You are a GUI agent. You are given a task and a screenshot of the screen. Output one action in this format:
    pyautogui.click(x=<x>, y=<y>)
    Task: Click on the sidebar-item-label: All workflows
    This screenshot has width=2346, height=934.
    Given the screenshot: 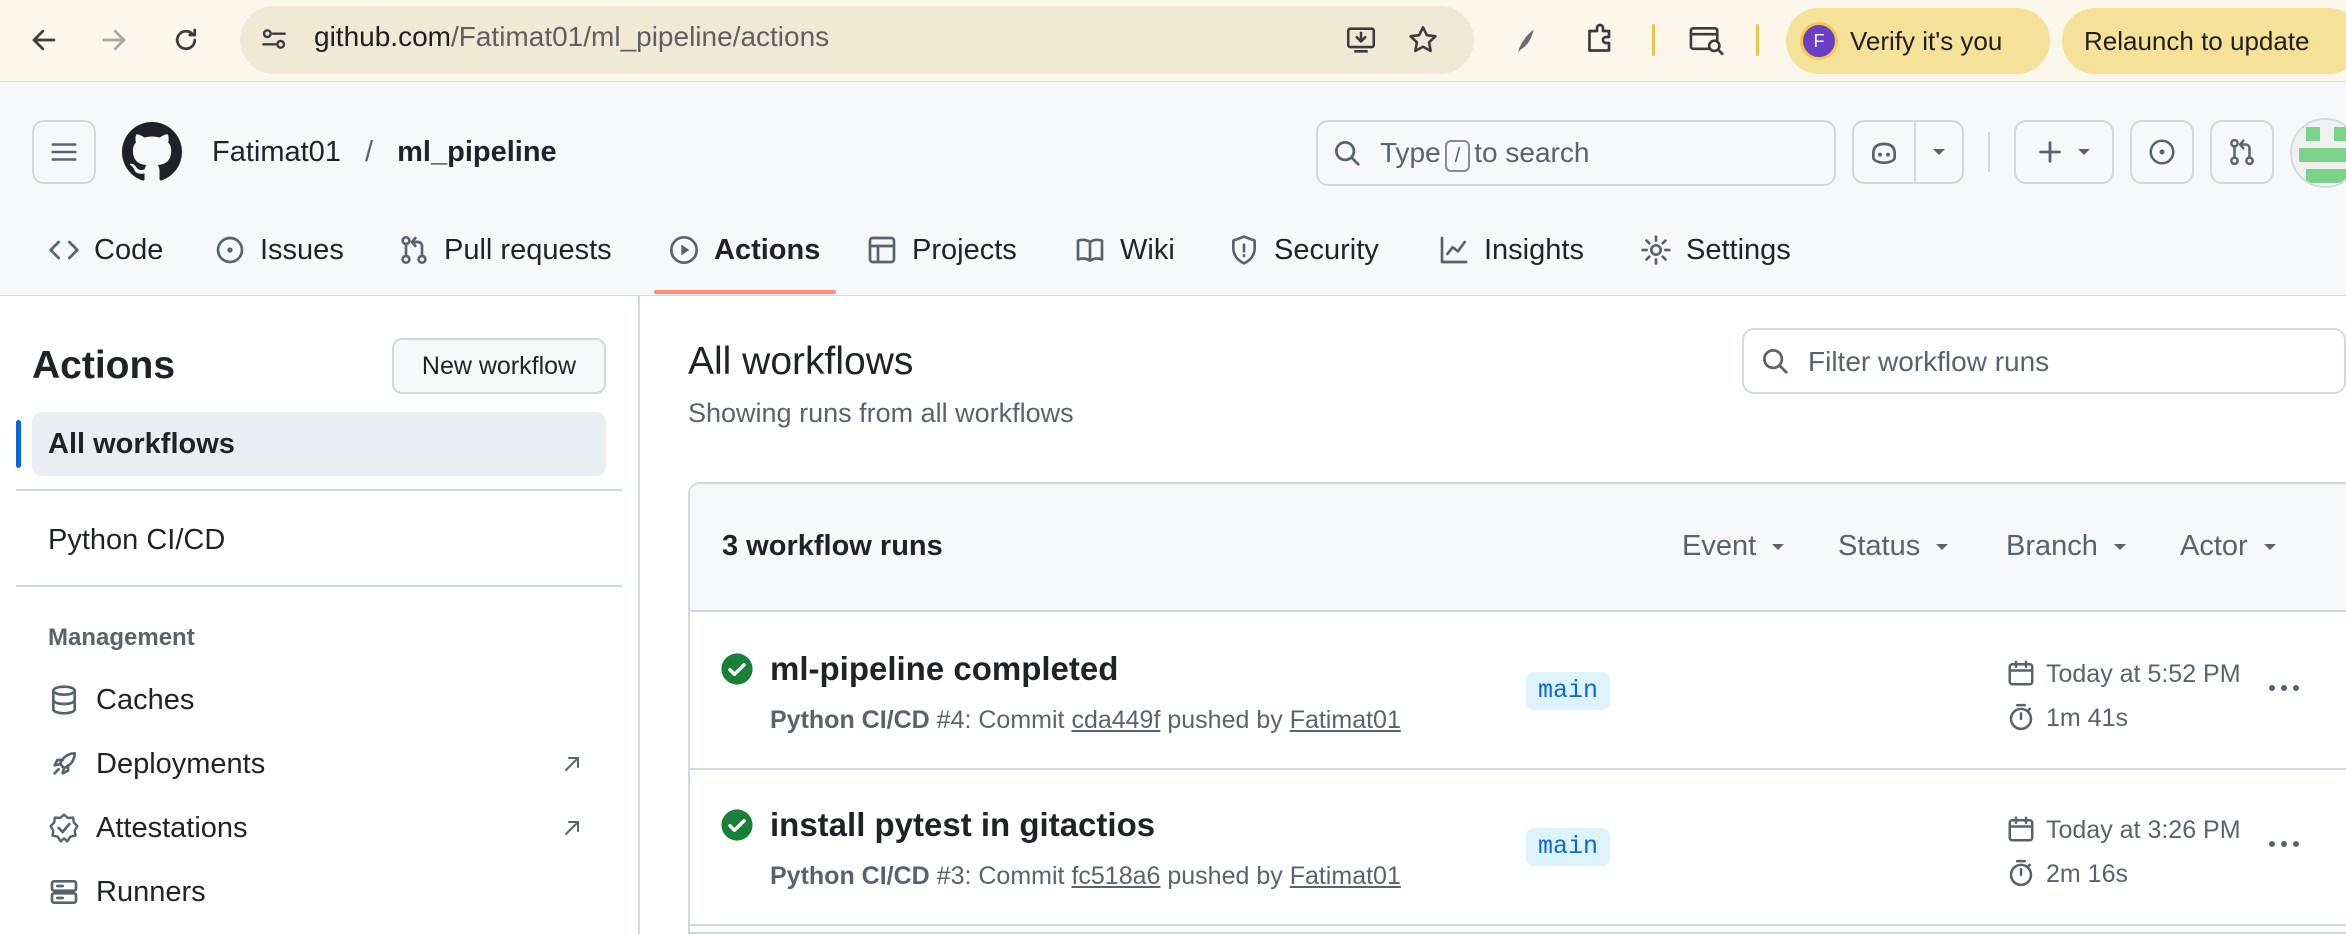 What is the action you would take?
    pyautogui.click(x=141, y=444)
    